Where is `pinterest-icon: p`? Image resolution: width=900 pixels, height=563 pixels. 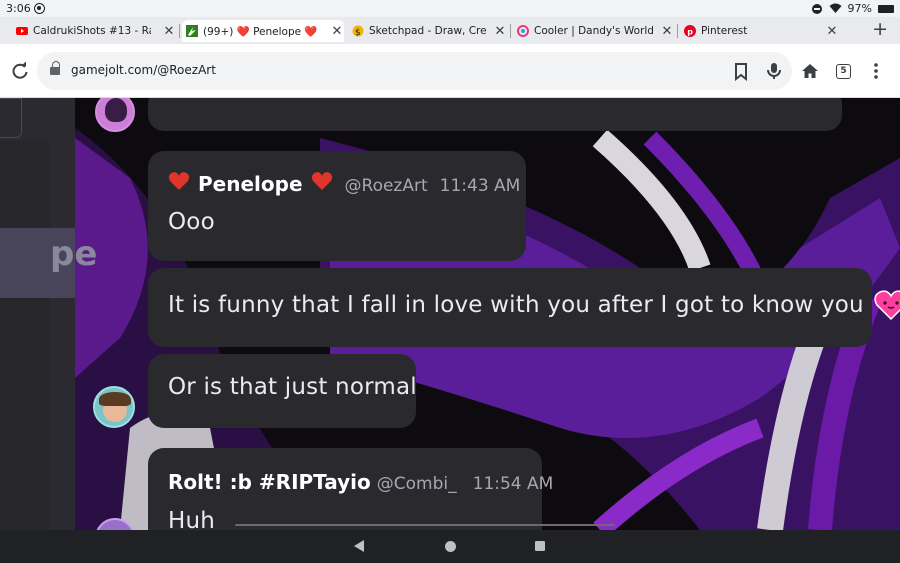 pinterest-icon: p is located at coordinates (690, 31).